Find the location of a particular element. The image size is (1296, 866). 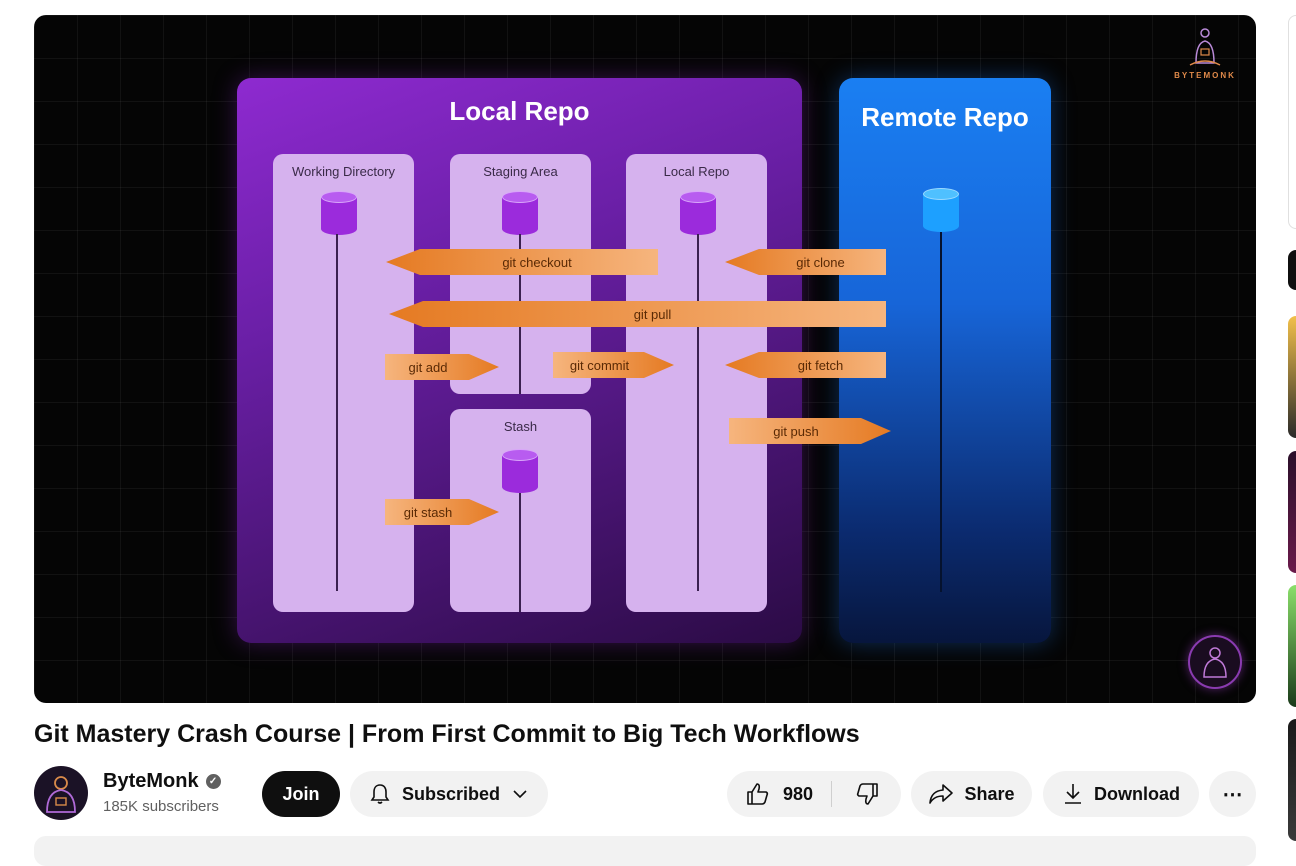

git-push-arrow: git push is located at coordinates (810, 431).